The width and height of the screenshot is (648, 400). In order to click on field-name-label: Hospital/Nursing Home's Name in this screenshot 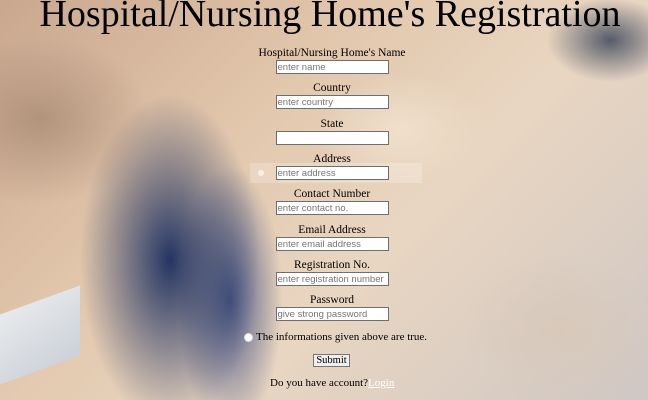, I will do `click(332, 53)`.